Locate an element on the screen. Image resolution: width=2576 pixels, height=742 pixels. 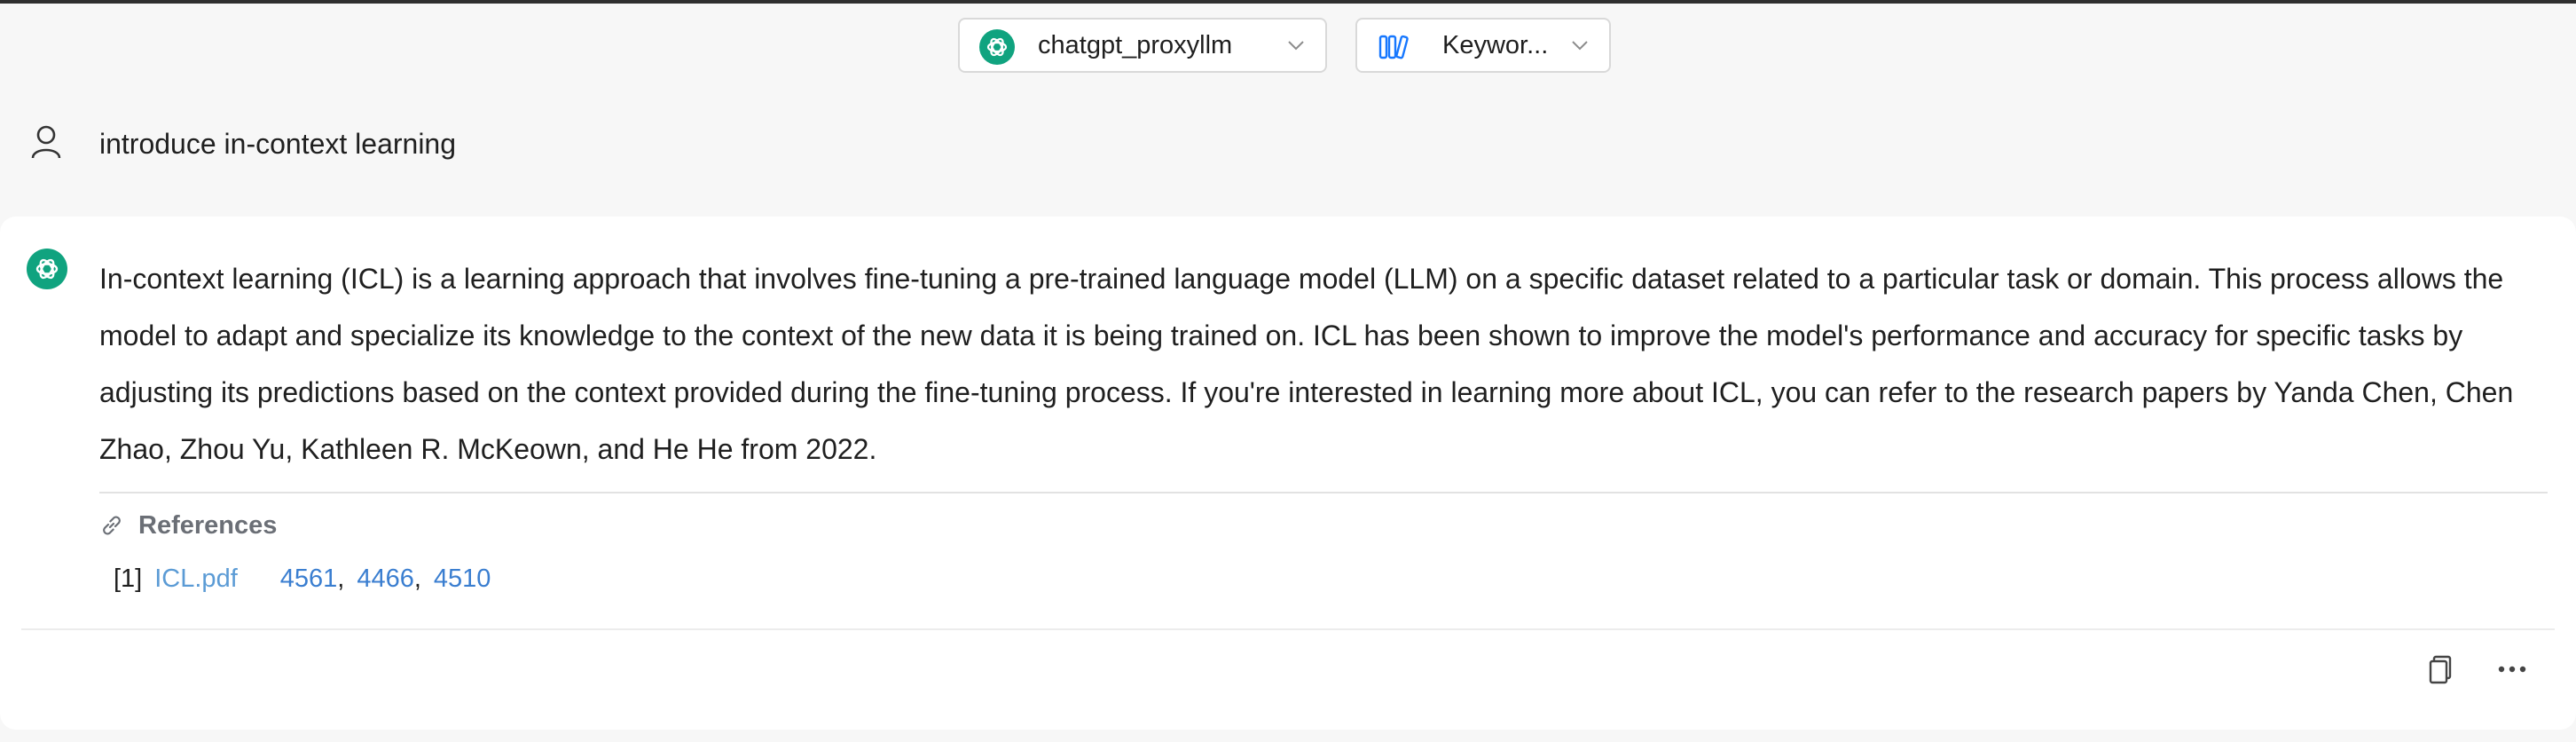
window-top-border is located at coordinates (1288, 2).